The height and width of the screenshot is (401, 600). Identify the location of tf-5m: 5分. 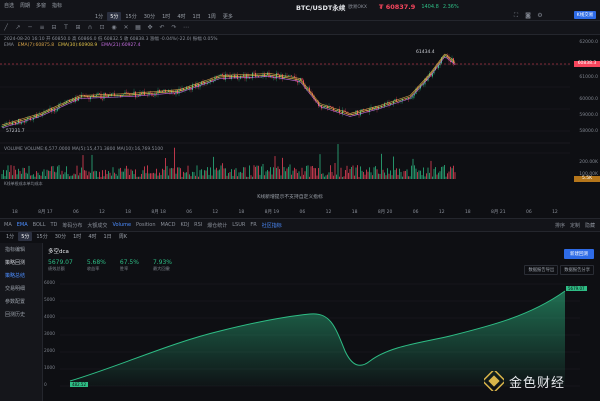
(114, 16).